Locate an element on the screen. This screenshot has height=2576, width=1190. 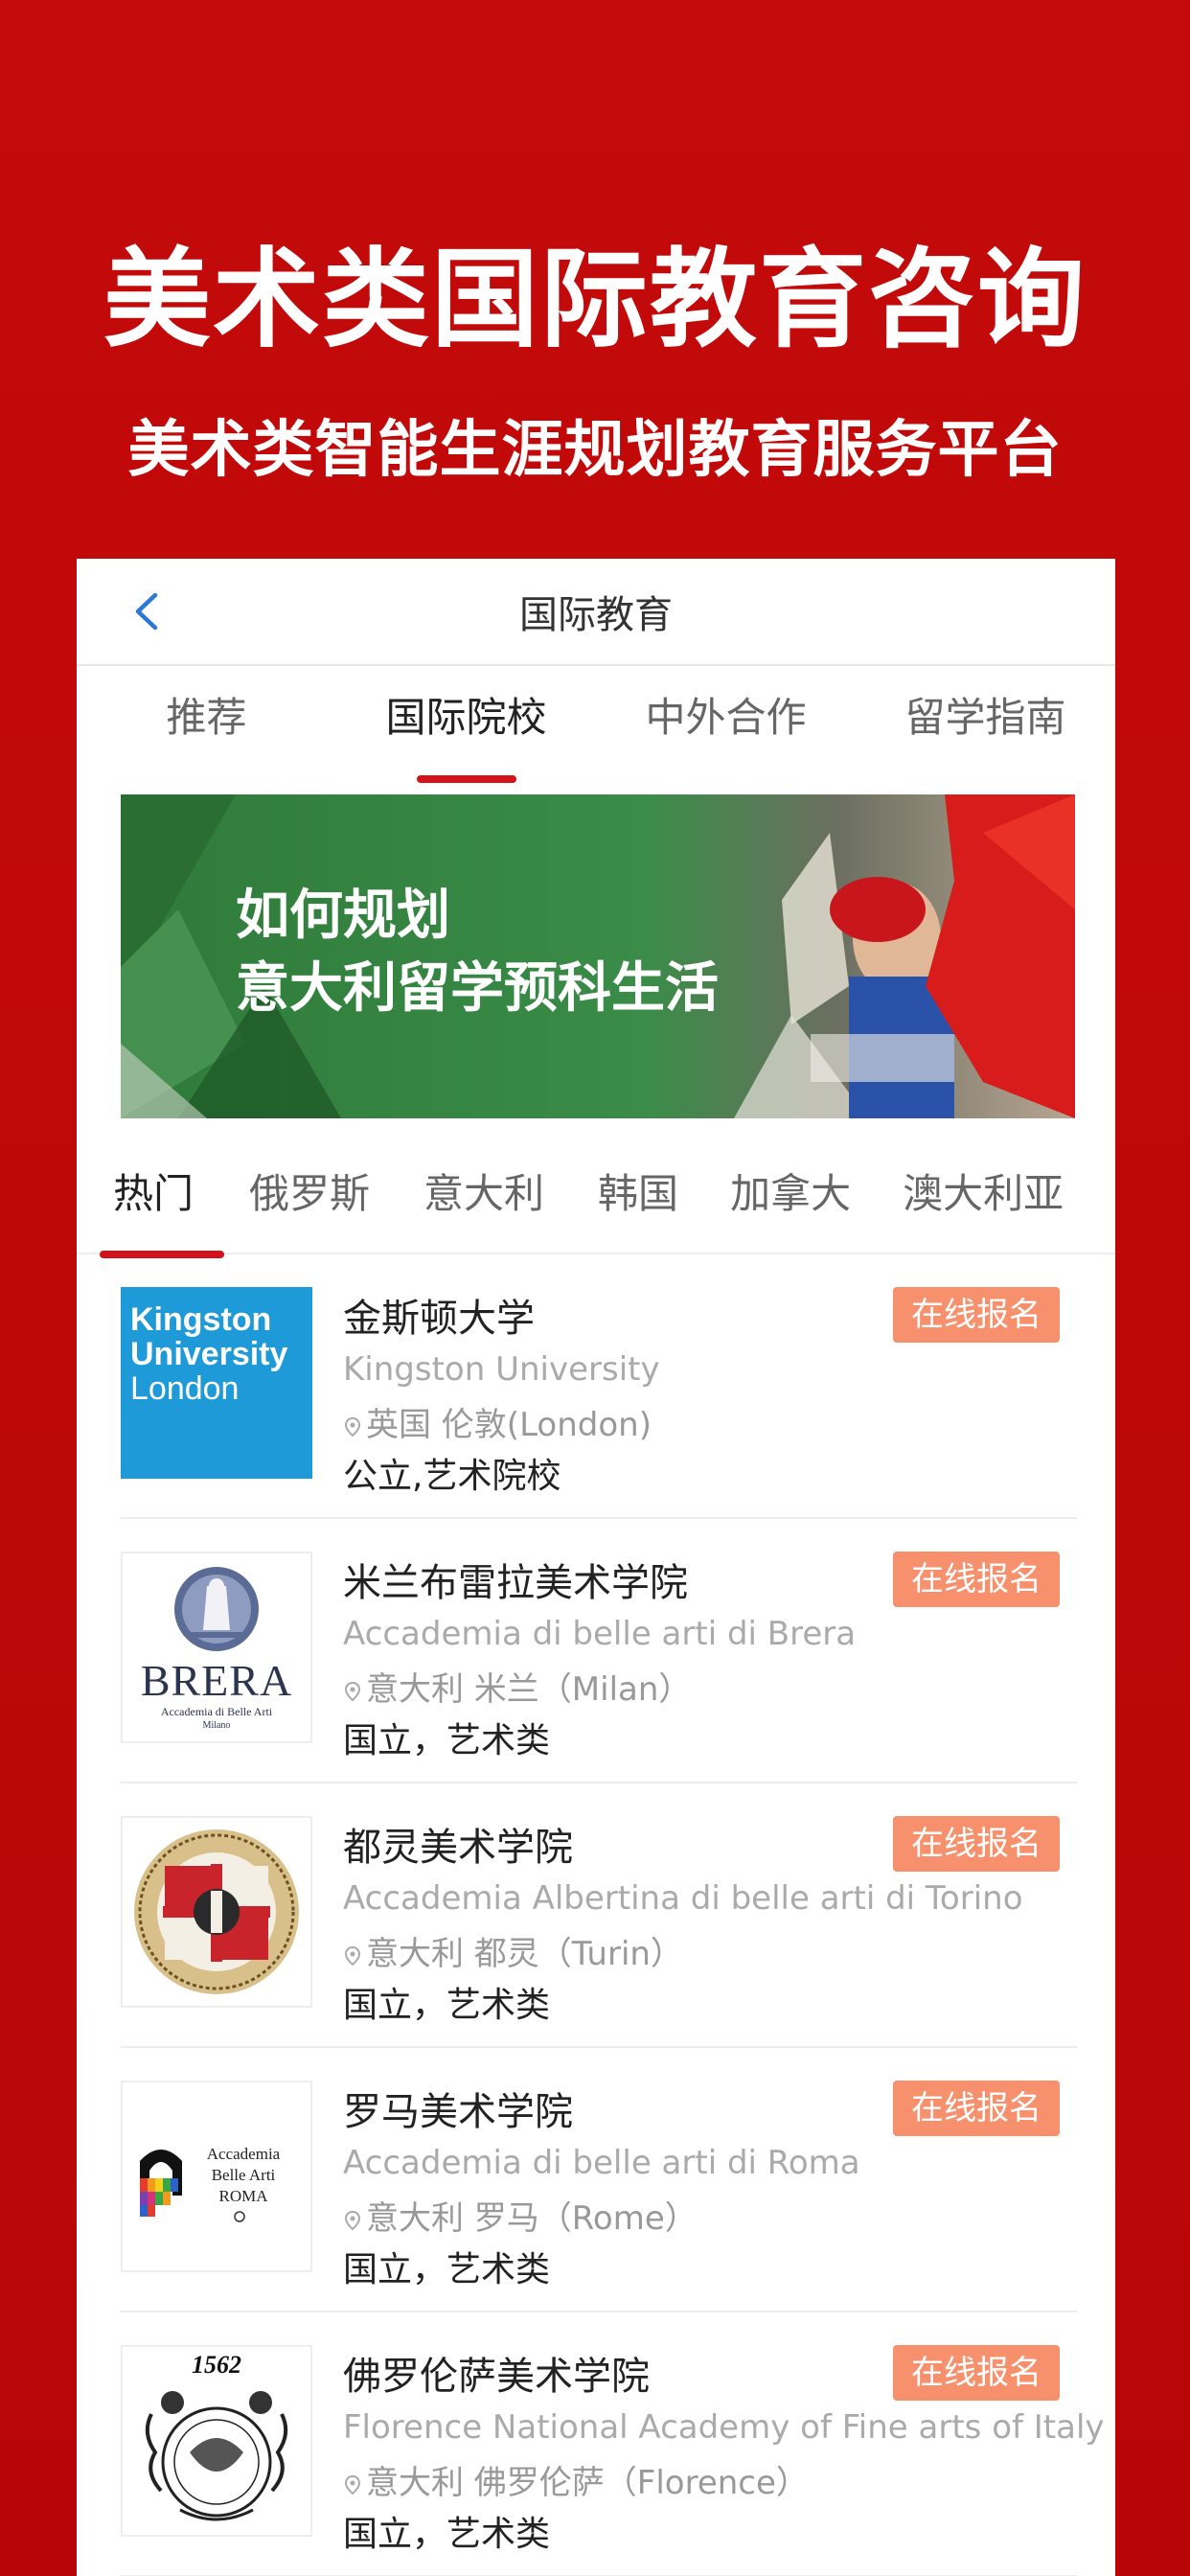
banner-line-1: 如何规划 is located at coordinates (343, 915).